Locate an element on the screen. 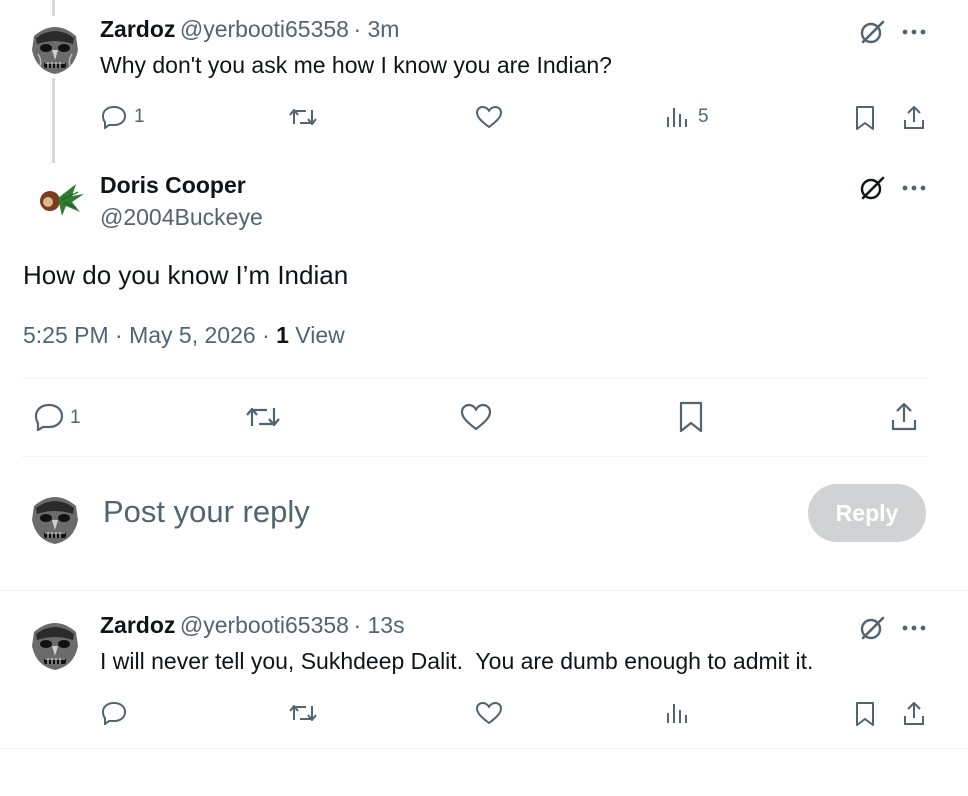  tweet-text: How do you know I’m Indian is located at coordinates (186, 275).